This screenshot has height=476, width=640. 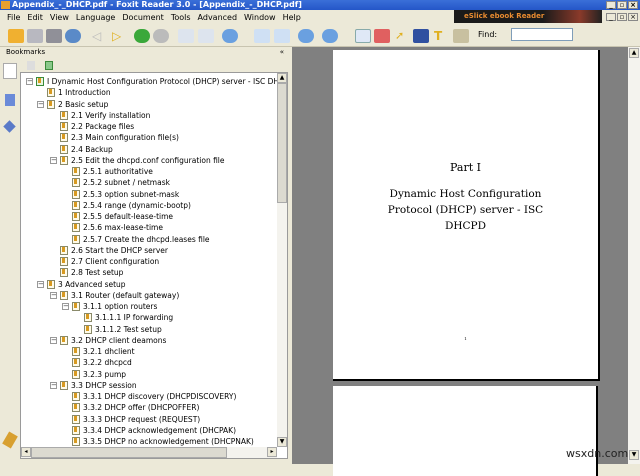 I want to click on bookmark-item: 1 Introduction, so click(x=79, y=92).